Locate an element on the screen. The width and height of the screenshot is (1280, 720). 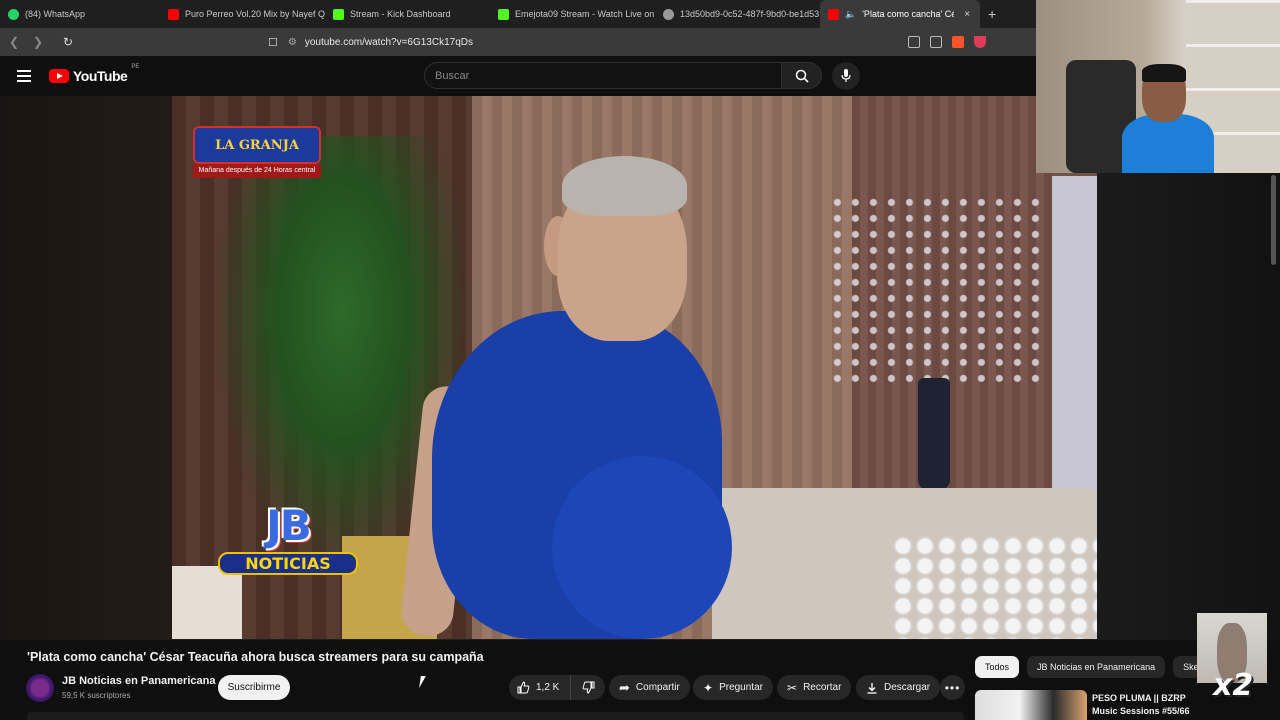
logo-text: YouTube is located at coordinates (100, 76).